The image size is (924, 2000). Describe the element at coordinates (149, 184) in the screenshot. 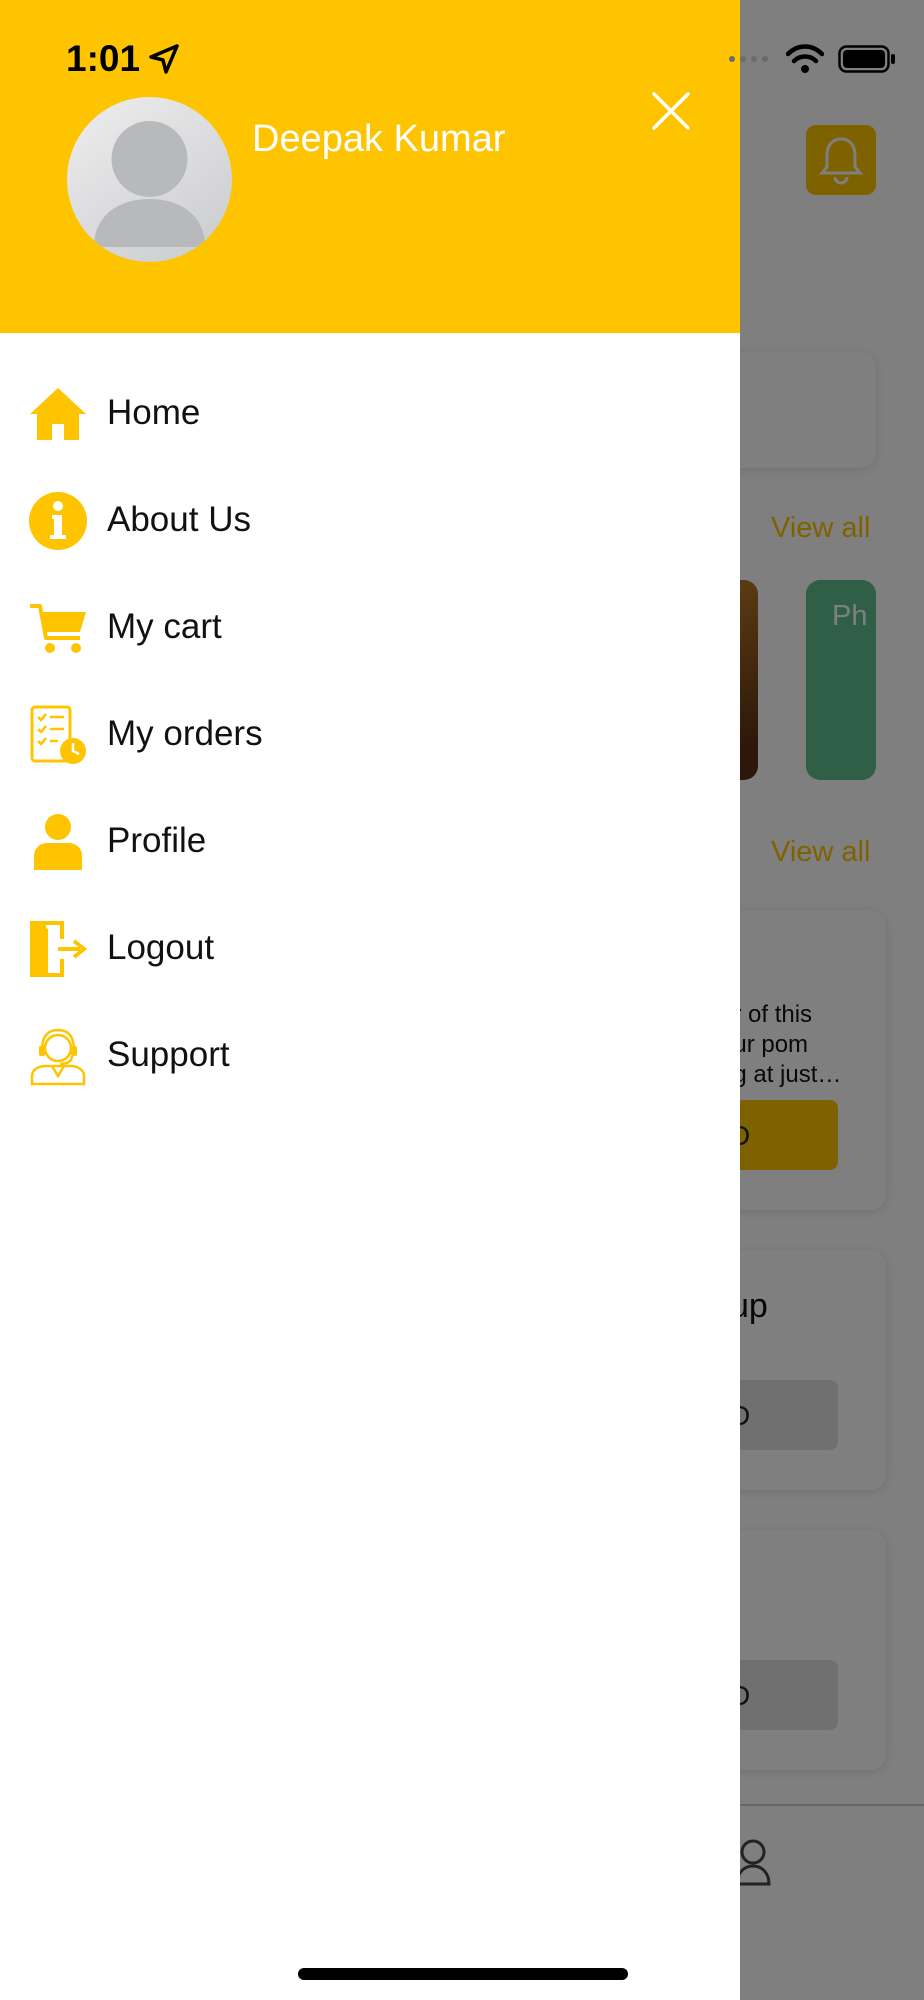

I see `default-avatar-icon` at that location.